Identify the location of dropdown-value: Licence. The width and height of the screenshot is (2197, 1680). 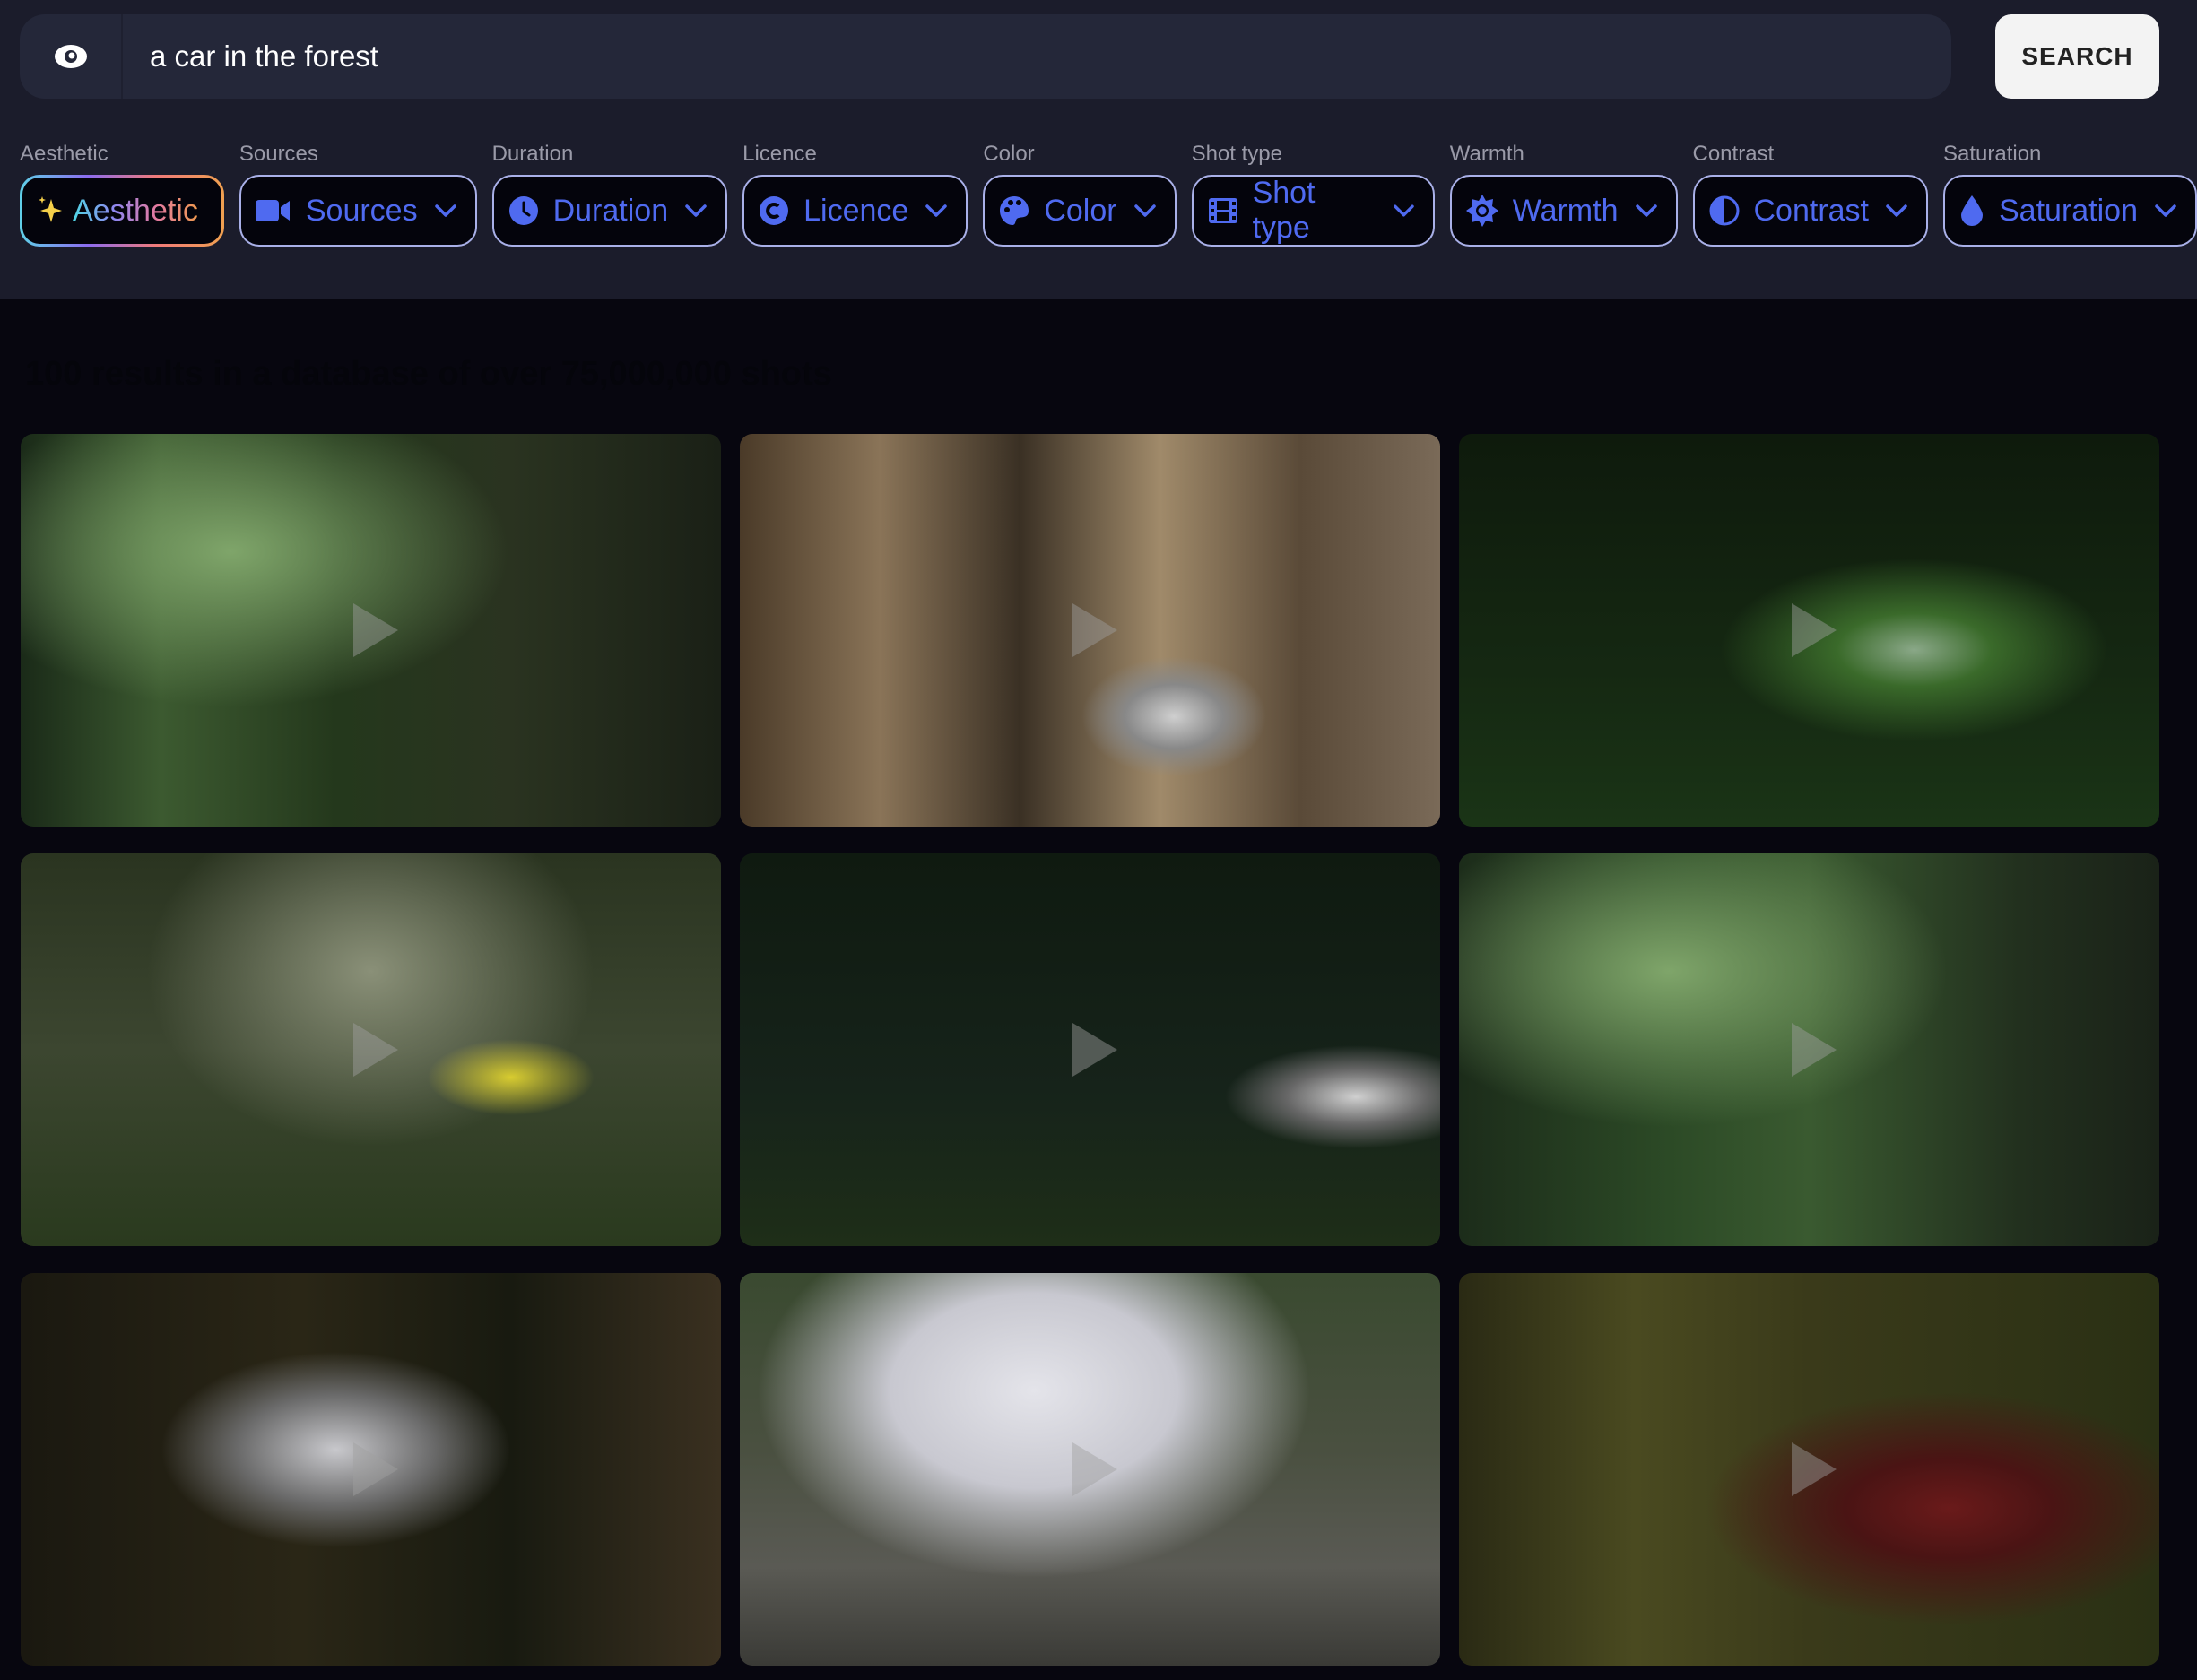
(856, 210).